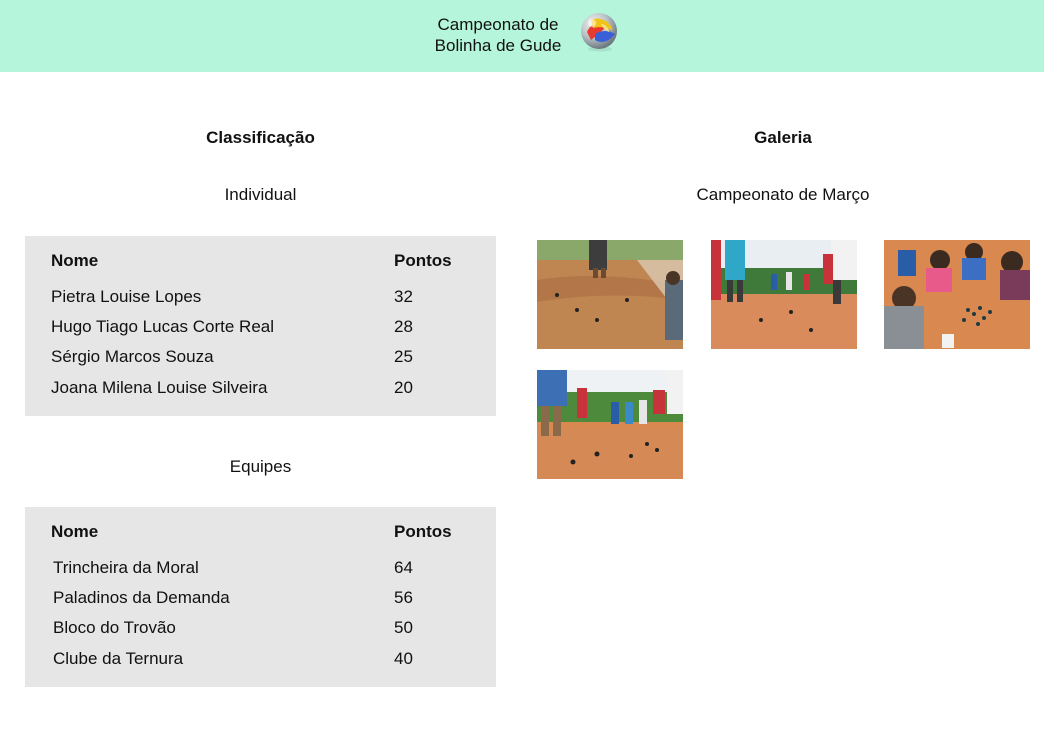 The width and height of the screenshot is (1044, 741). What do you see at coordinates (260, 137) in the screenshot?
I see `ranking-title: Classificação` at bounding box center [260, 137].